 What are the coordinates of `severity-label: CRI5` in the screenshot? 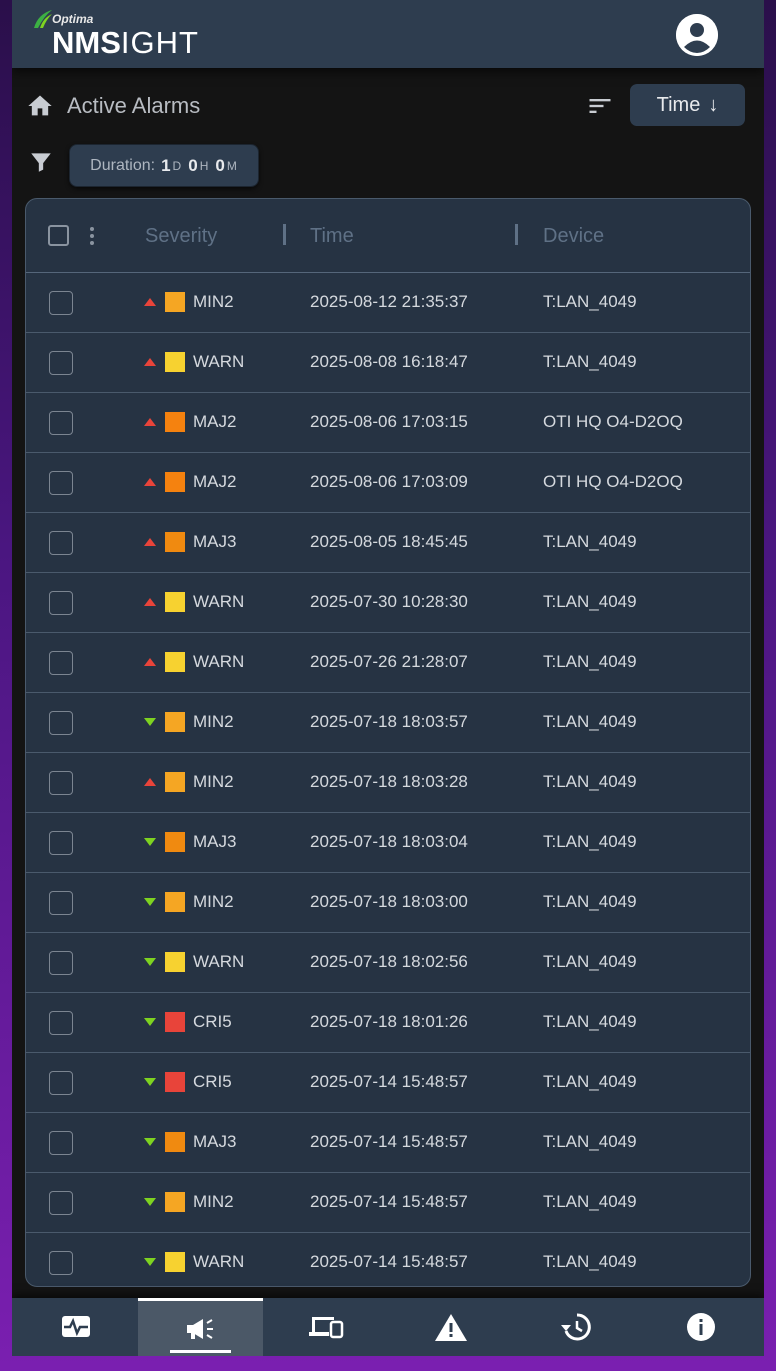 It's located at (212, 1021).